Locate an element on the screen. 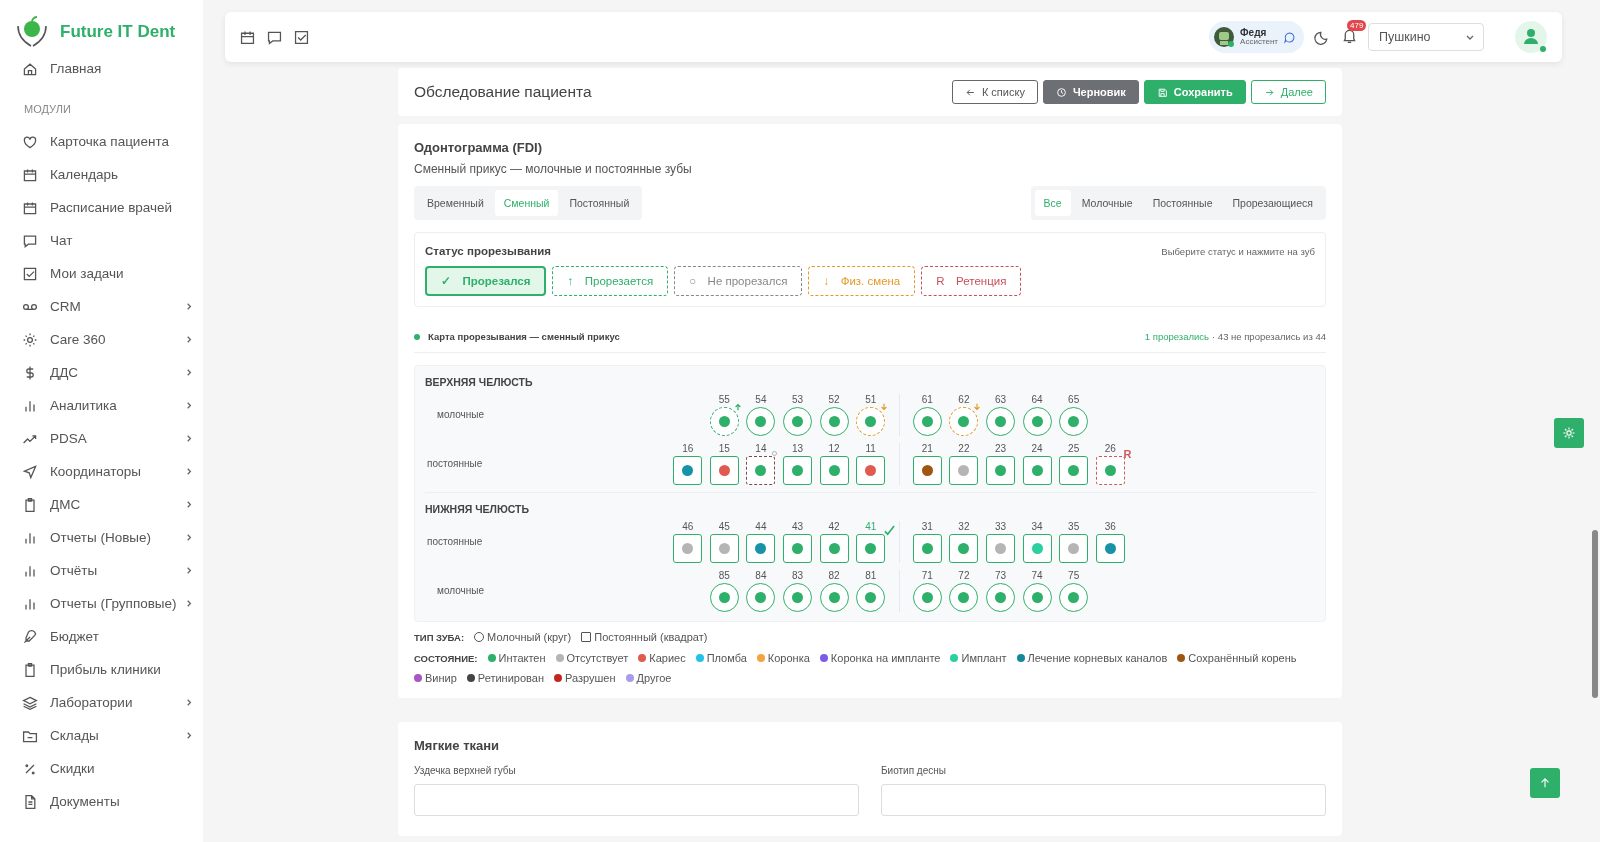 The image size is (1600, 842). sidebar-item: Календарь is located at coordinates (122, 174).